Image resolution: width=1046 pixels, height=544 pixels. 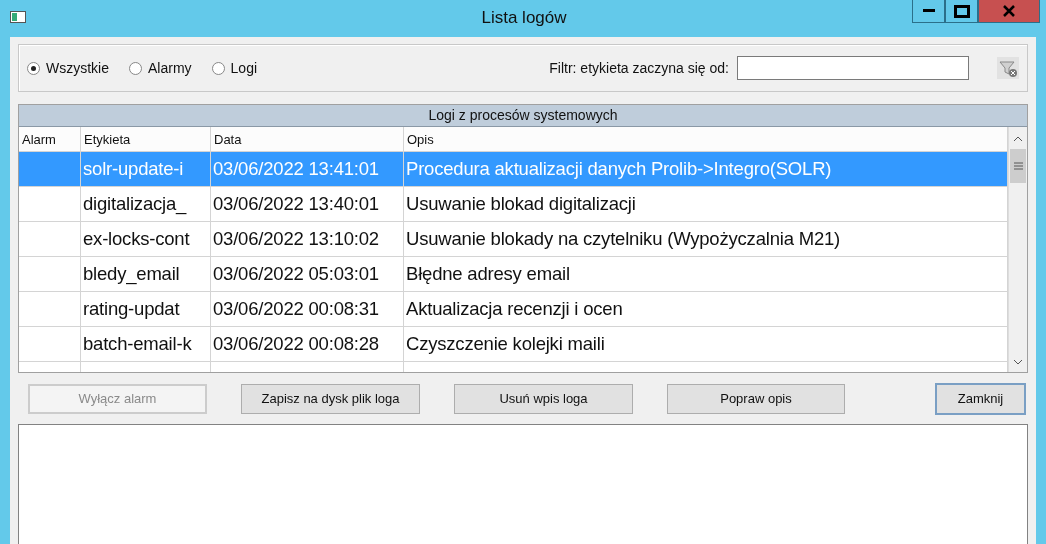 What do you see at coordinates (170, 68) in the screenshot?
I see `radio-label: Alarmy` at bounding box center [170, 68].